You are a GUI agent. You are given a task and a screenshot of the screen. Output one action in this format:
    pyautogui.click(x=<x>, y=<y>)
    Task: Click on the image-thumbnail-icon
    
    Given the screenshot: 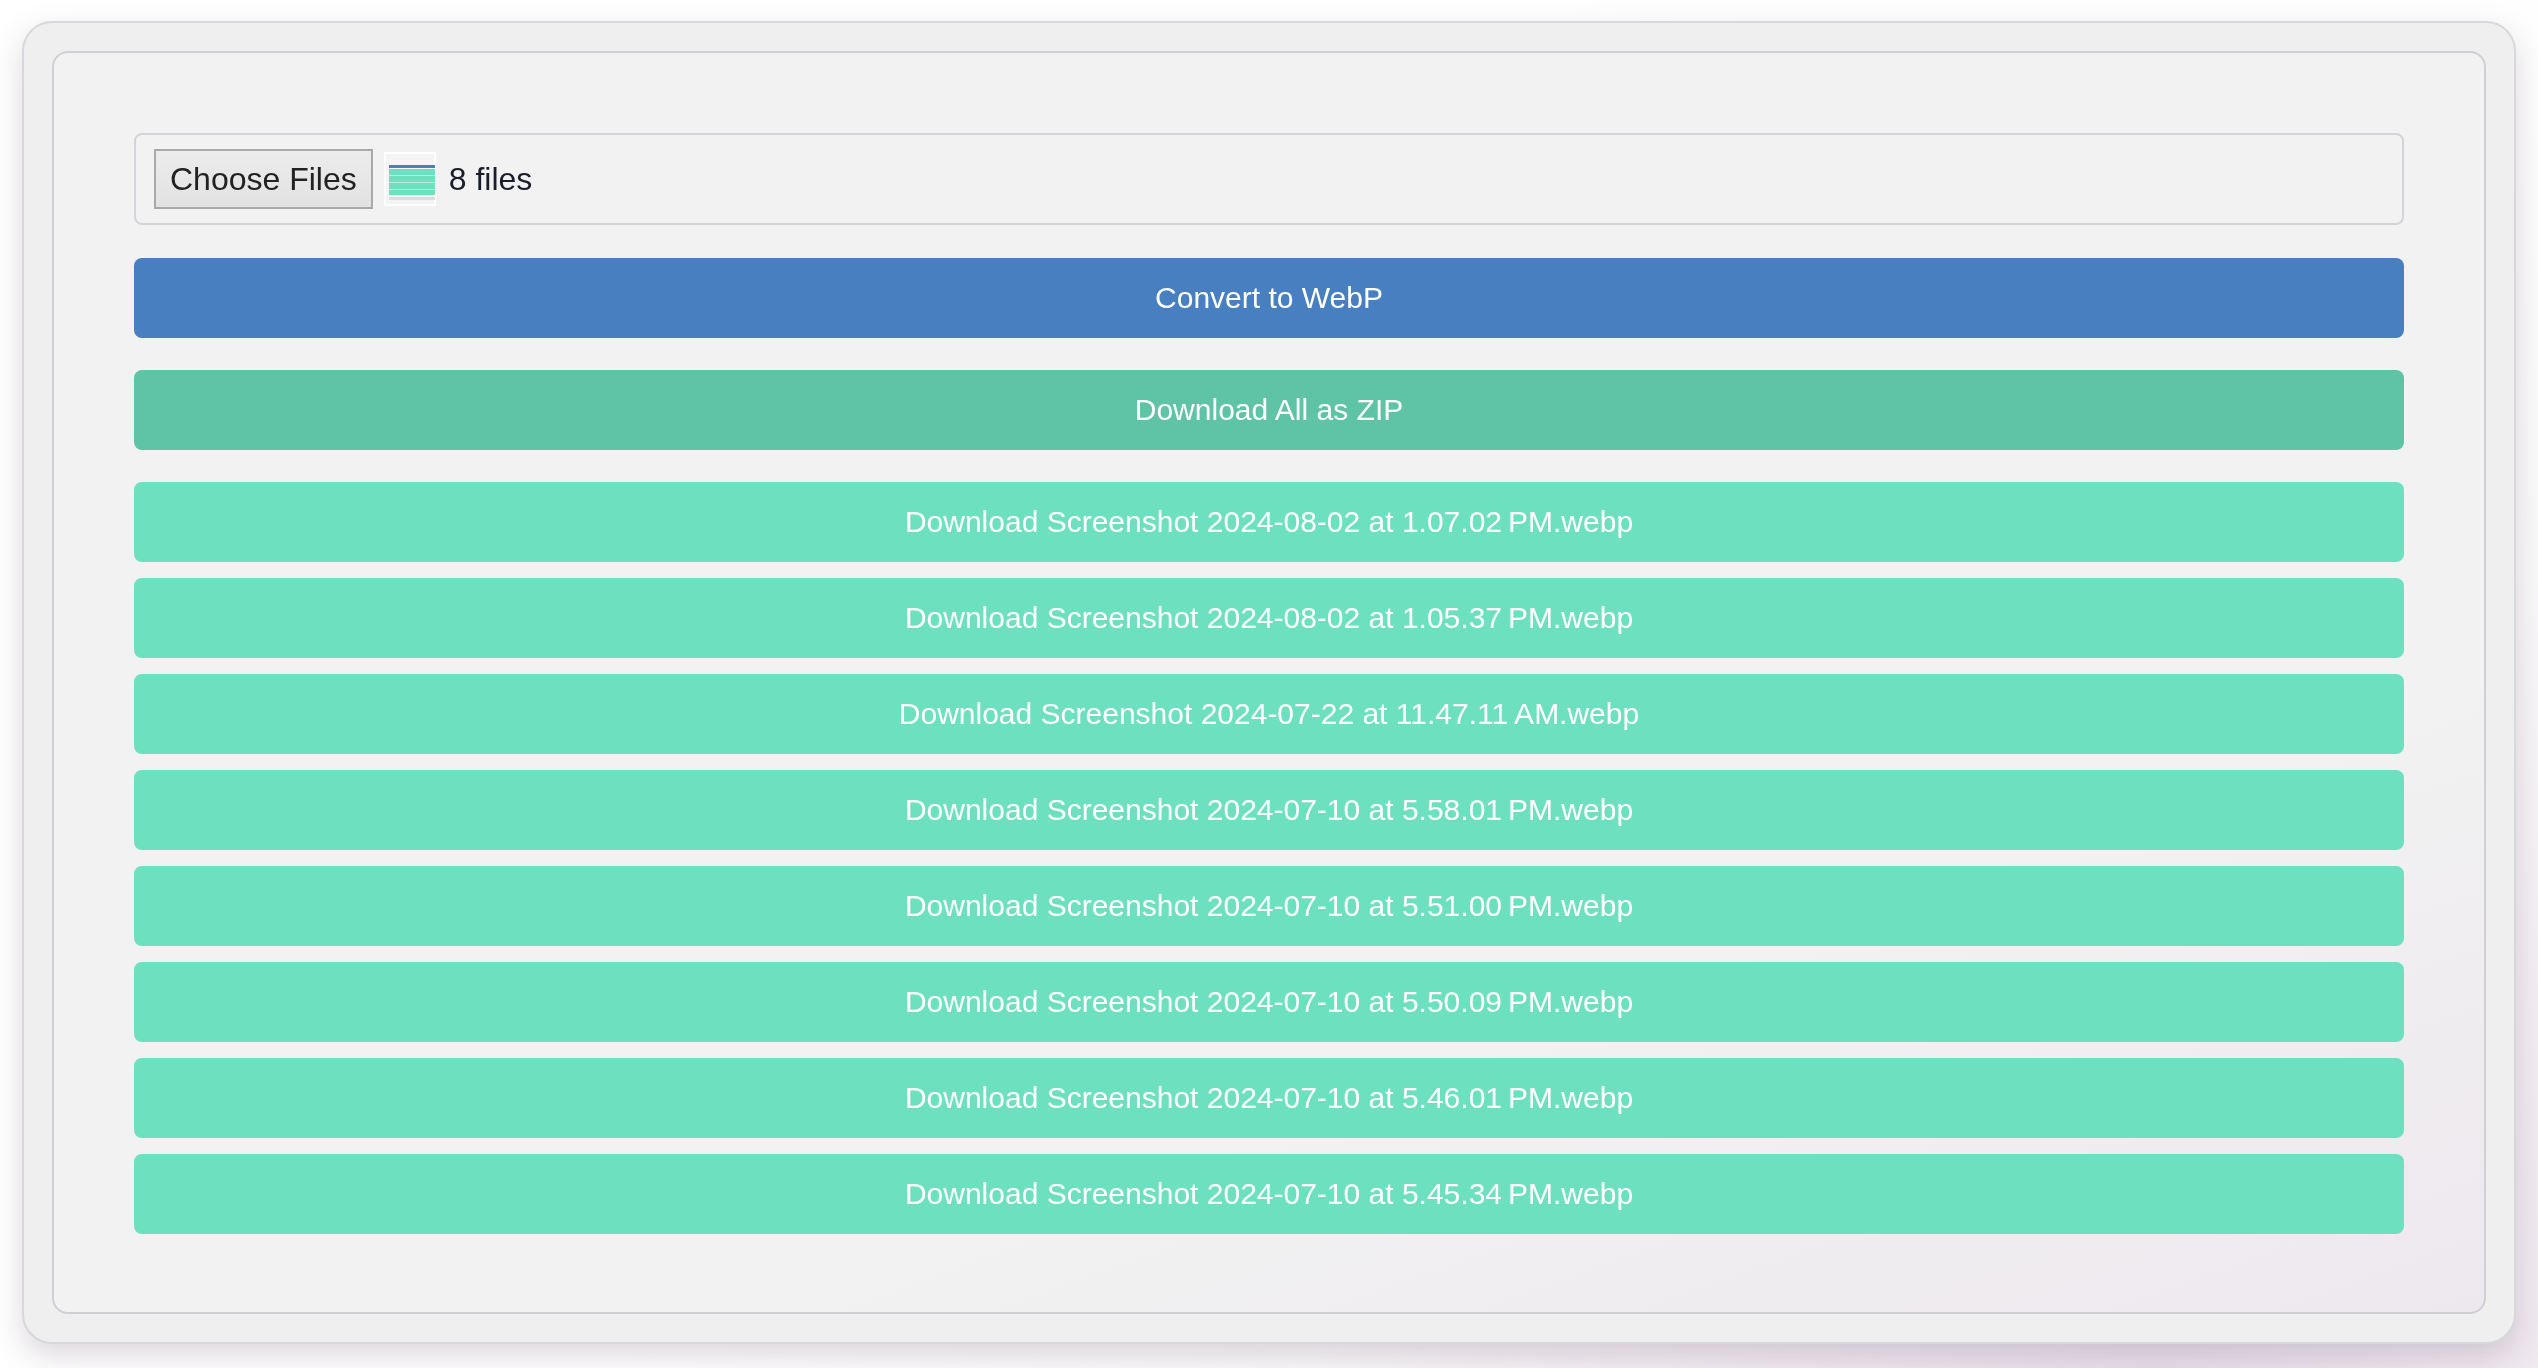 What is the action you would take?
    pyautogui.click(x=410, y=179)
    